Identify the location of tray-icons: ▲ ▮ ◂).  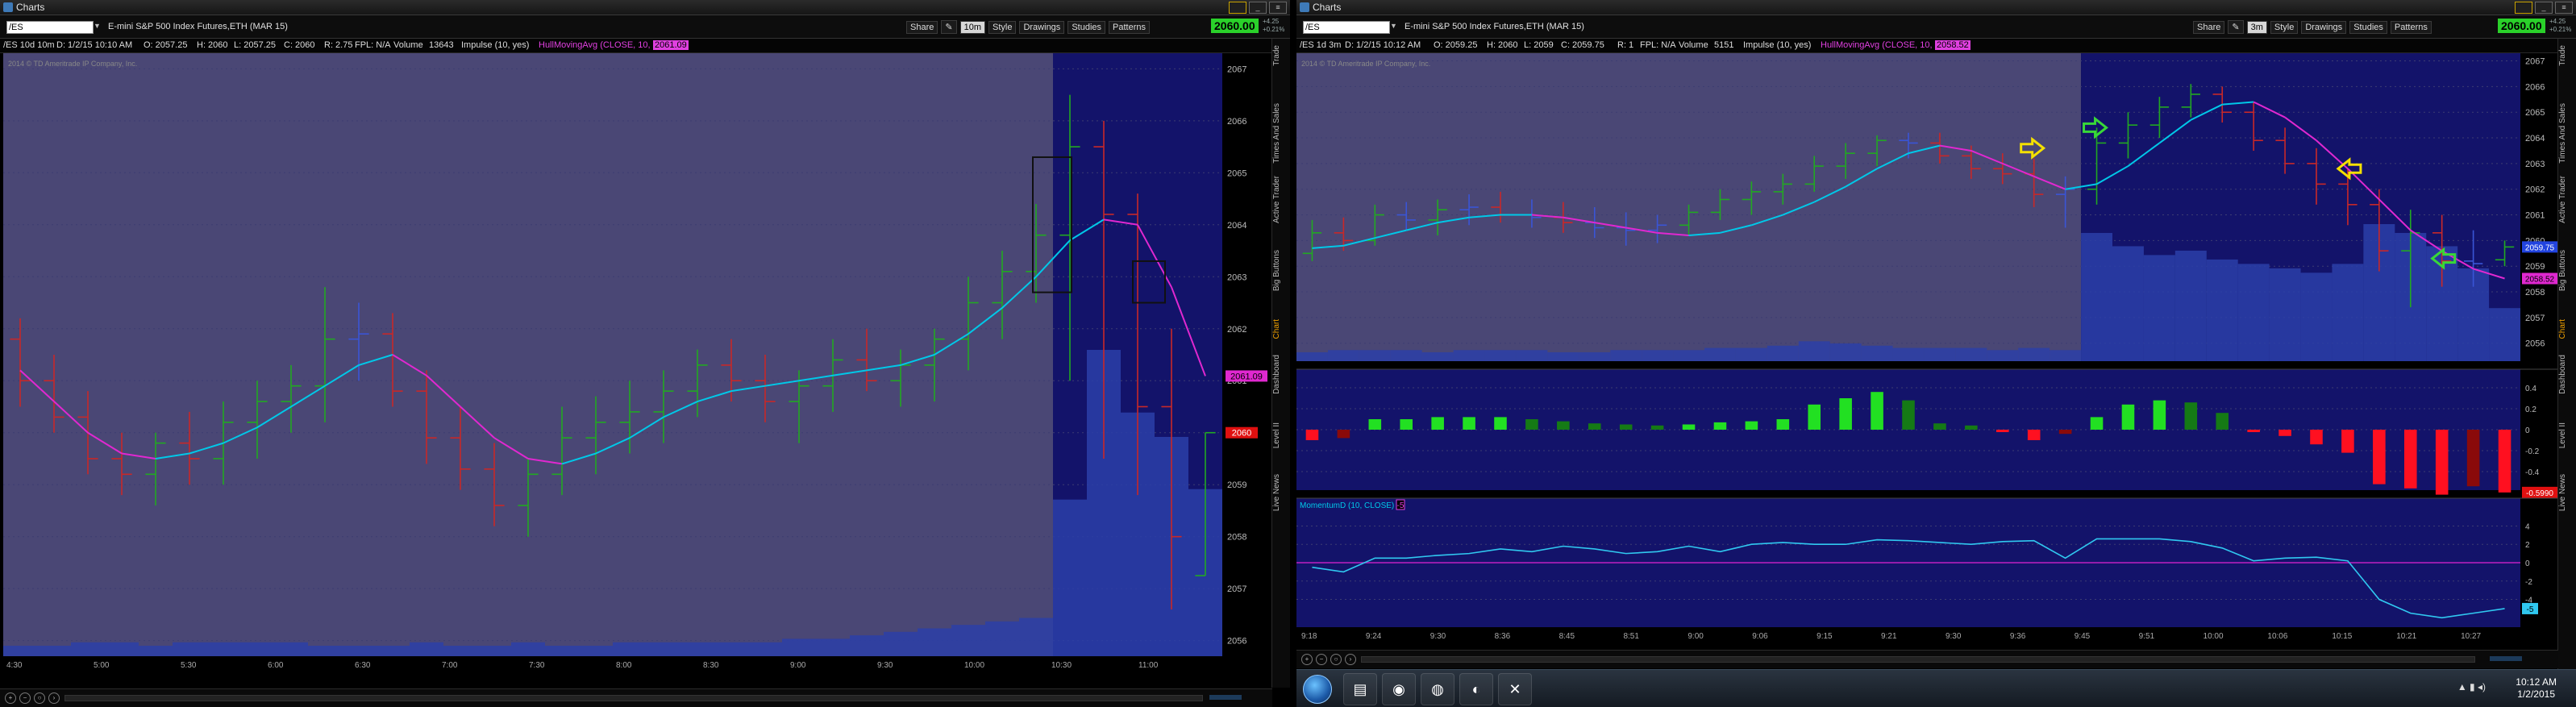
(2471, 687).